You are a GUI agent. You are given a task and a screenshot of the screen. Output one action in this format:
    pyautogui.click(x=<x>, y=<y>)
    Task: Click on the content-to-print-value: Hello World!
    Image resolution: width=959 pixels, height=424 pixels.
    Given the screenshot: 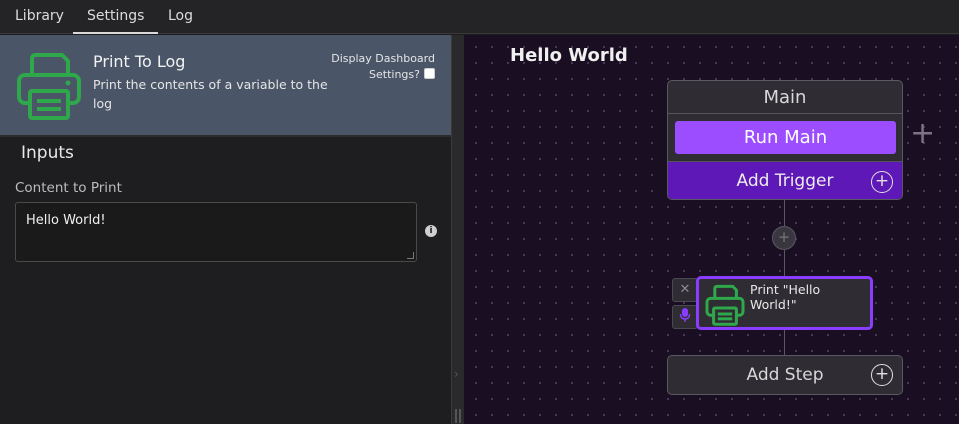 What is the action you would take?
    pyautogui.click(x=66, y=220)
    